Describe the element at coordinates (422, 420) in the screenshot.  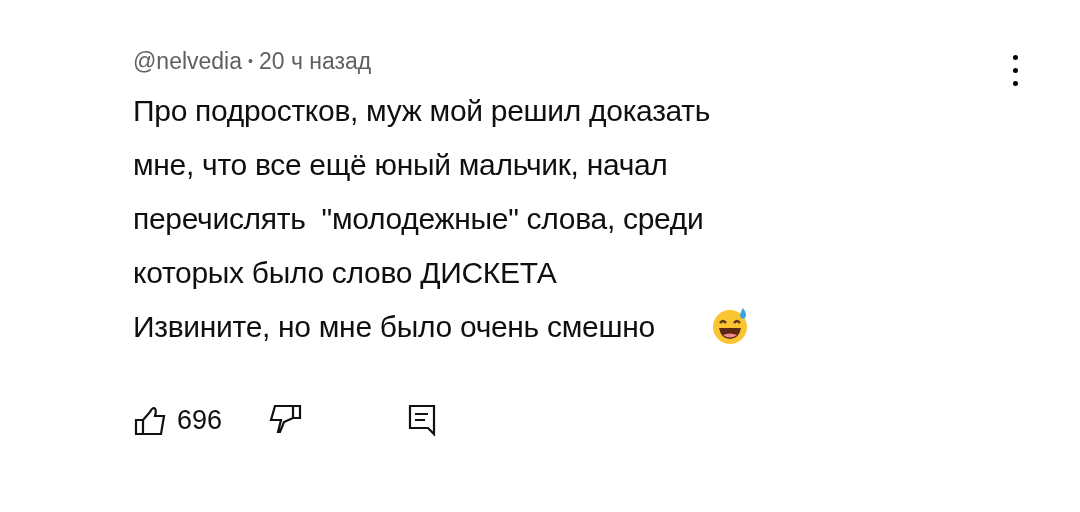
I see `reply-icon` at that location.